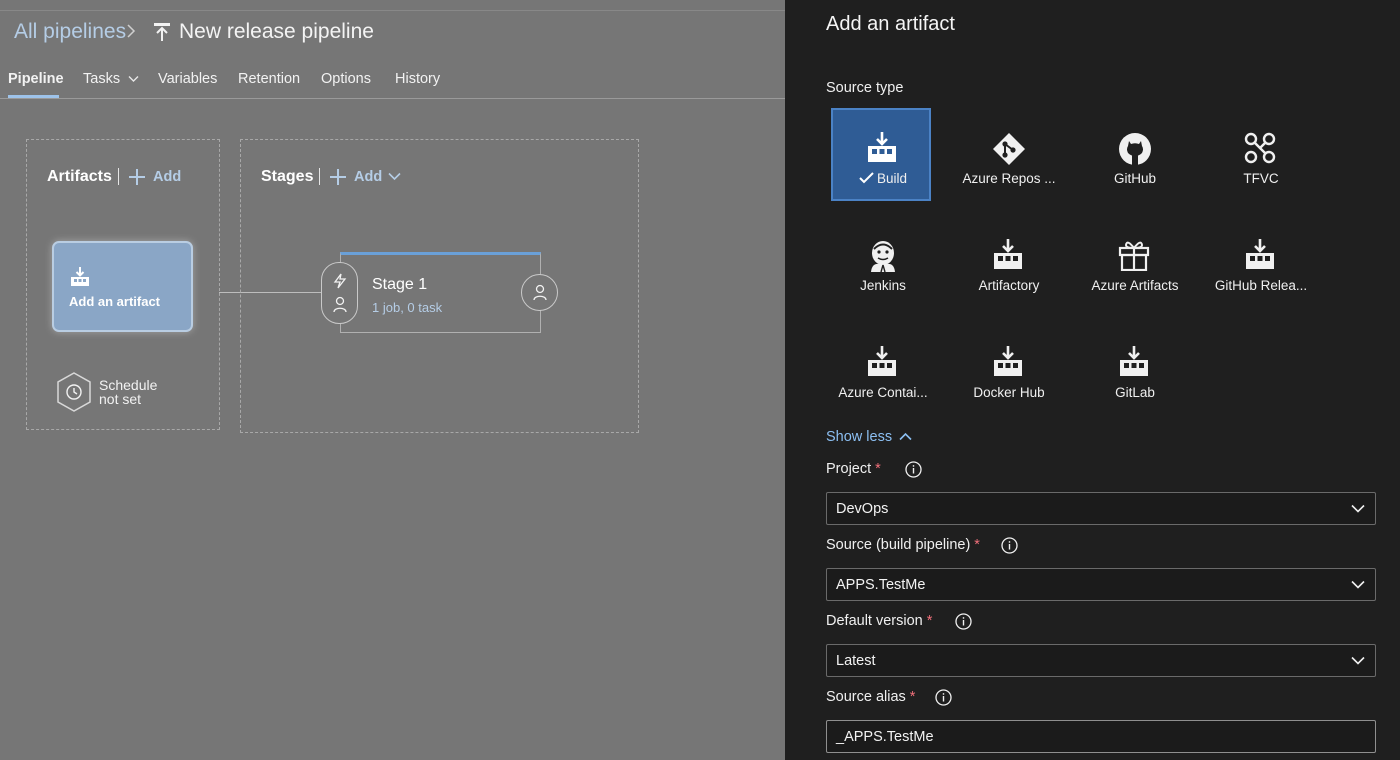  Describe the element at coordinates (1101, 660) in the screenshot. I see `default-version-select: Latest` at that location.